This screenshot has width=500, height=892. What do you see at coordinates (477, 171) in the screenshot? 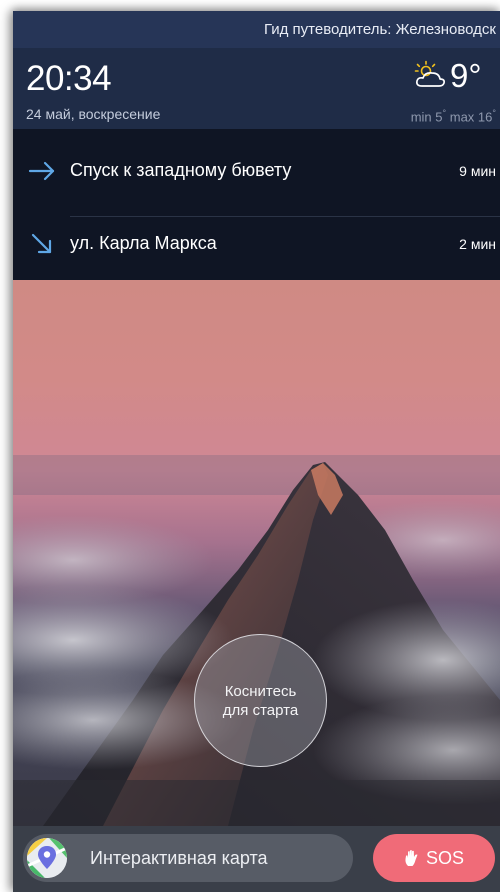
I see `route-time: 9 мин` at bounding box center [477, 171].